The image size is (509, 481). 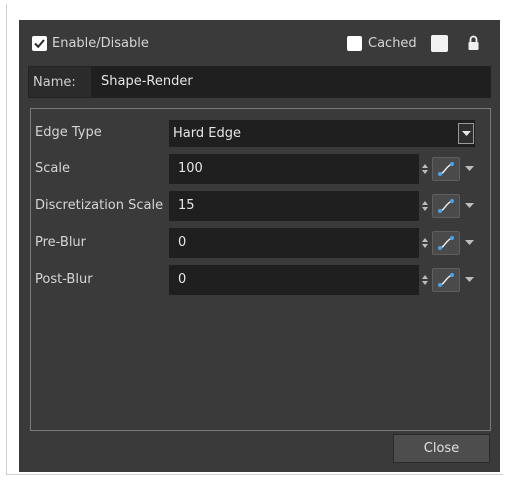 I want to click on post-blur-spinner-icon, so click(x=425, y=280).